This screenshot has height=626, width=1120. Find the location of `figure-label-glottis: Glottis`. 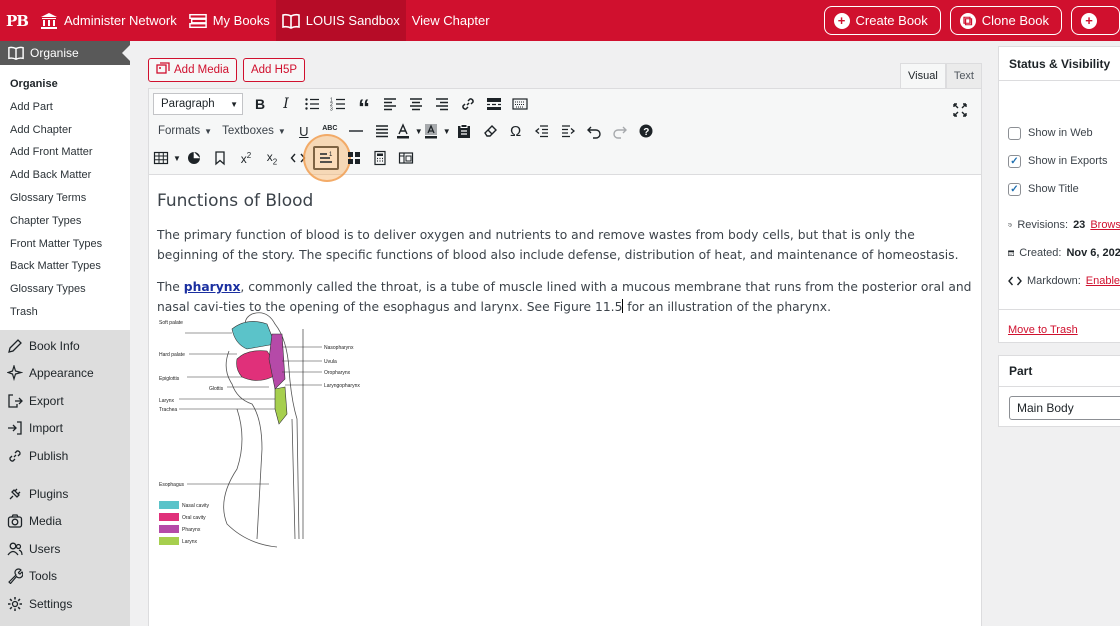

figure-label-glottis: Glottis is located at coordinates (216, 389).